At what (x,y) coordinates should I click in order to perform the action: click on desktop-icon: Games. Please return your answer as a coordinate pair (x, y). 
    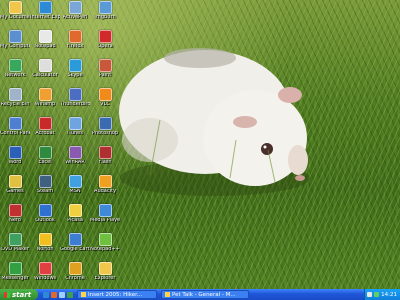
    Looking at the image, I should click on (15, 185).